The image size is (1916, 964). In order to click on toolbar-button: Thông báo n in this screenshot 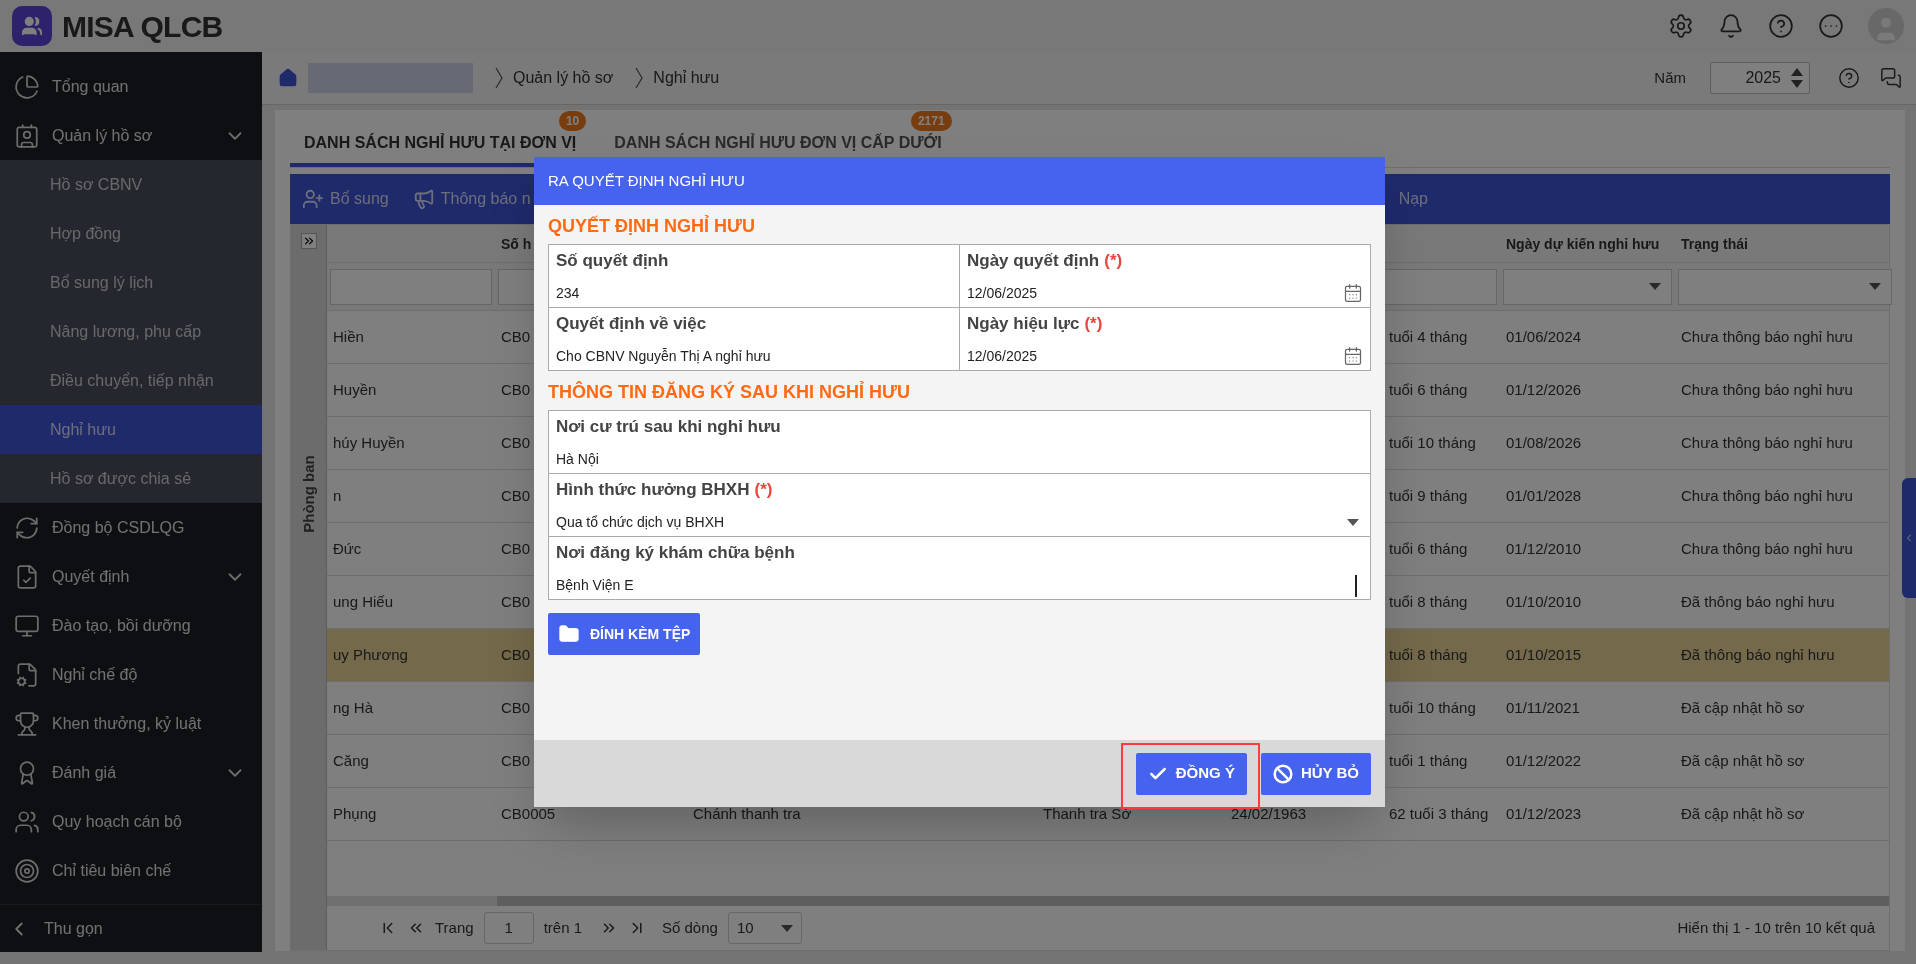, I will do `click(471, 199)`.